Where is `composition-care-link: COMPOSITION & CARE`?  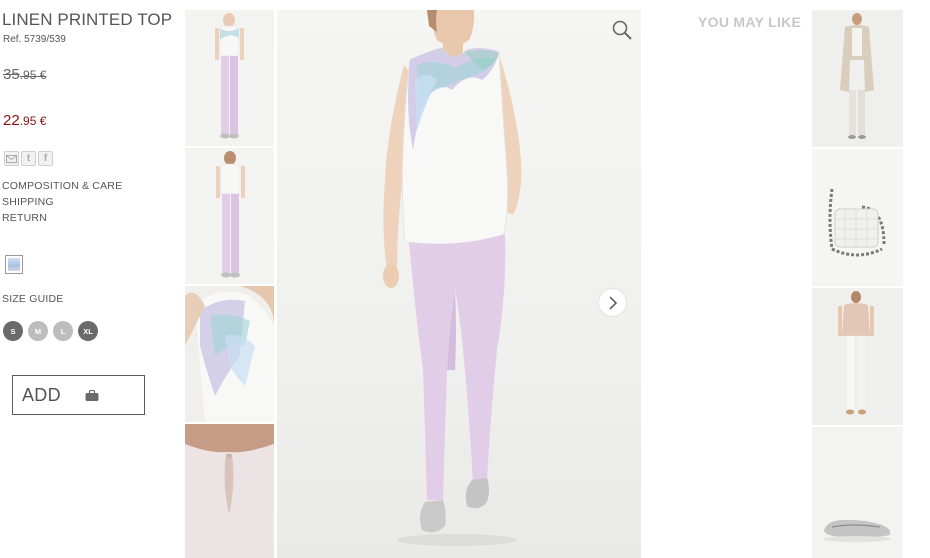 composition-care-link: COMPOSITION & CARE is located at coordinates (62, 186).